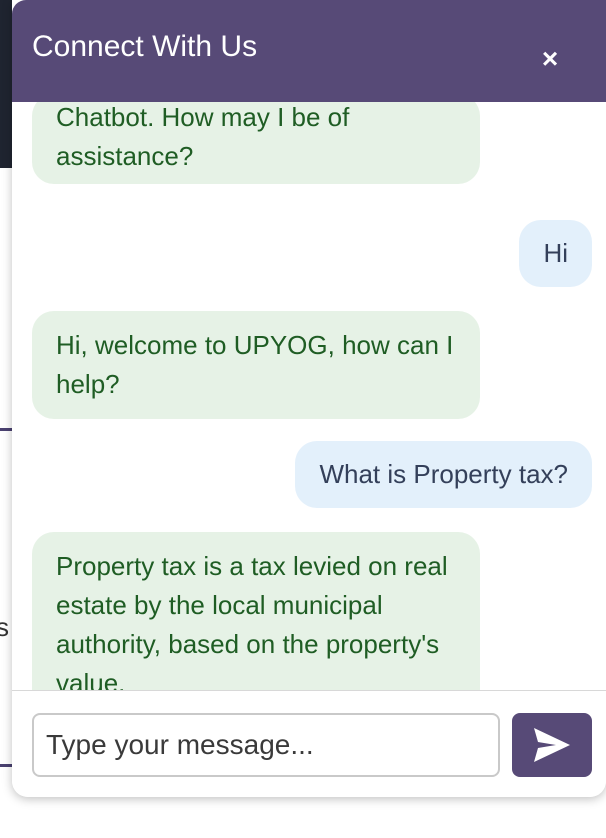  Describe the element at coordinates (145, 46) in the screenshot. I see `chat-title: Connect With Us` at that location.